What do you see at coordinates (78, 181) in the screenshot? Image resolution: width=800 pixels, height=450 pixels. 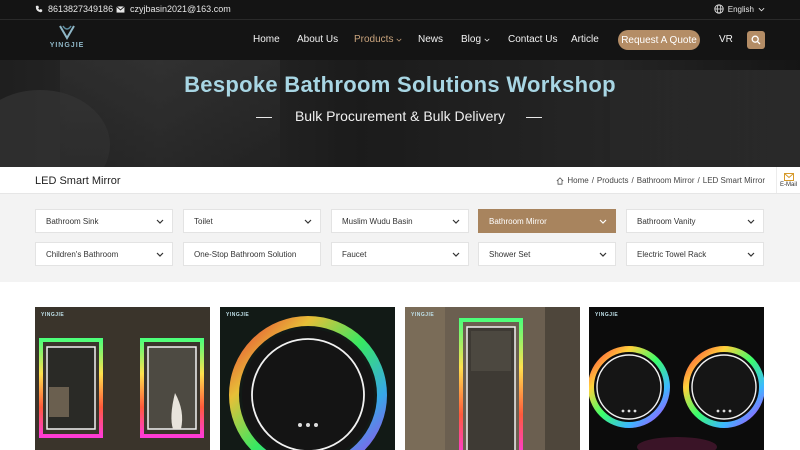 I see `page-title: LED Smart Mirror` at bounding box center [78, 181].